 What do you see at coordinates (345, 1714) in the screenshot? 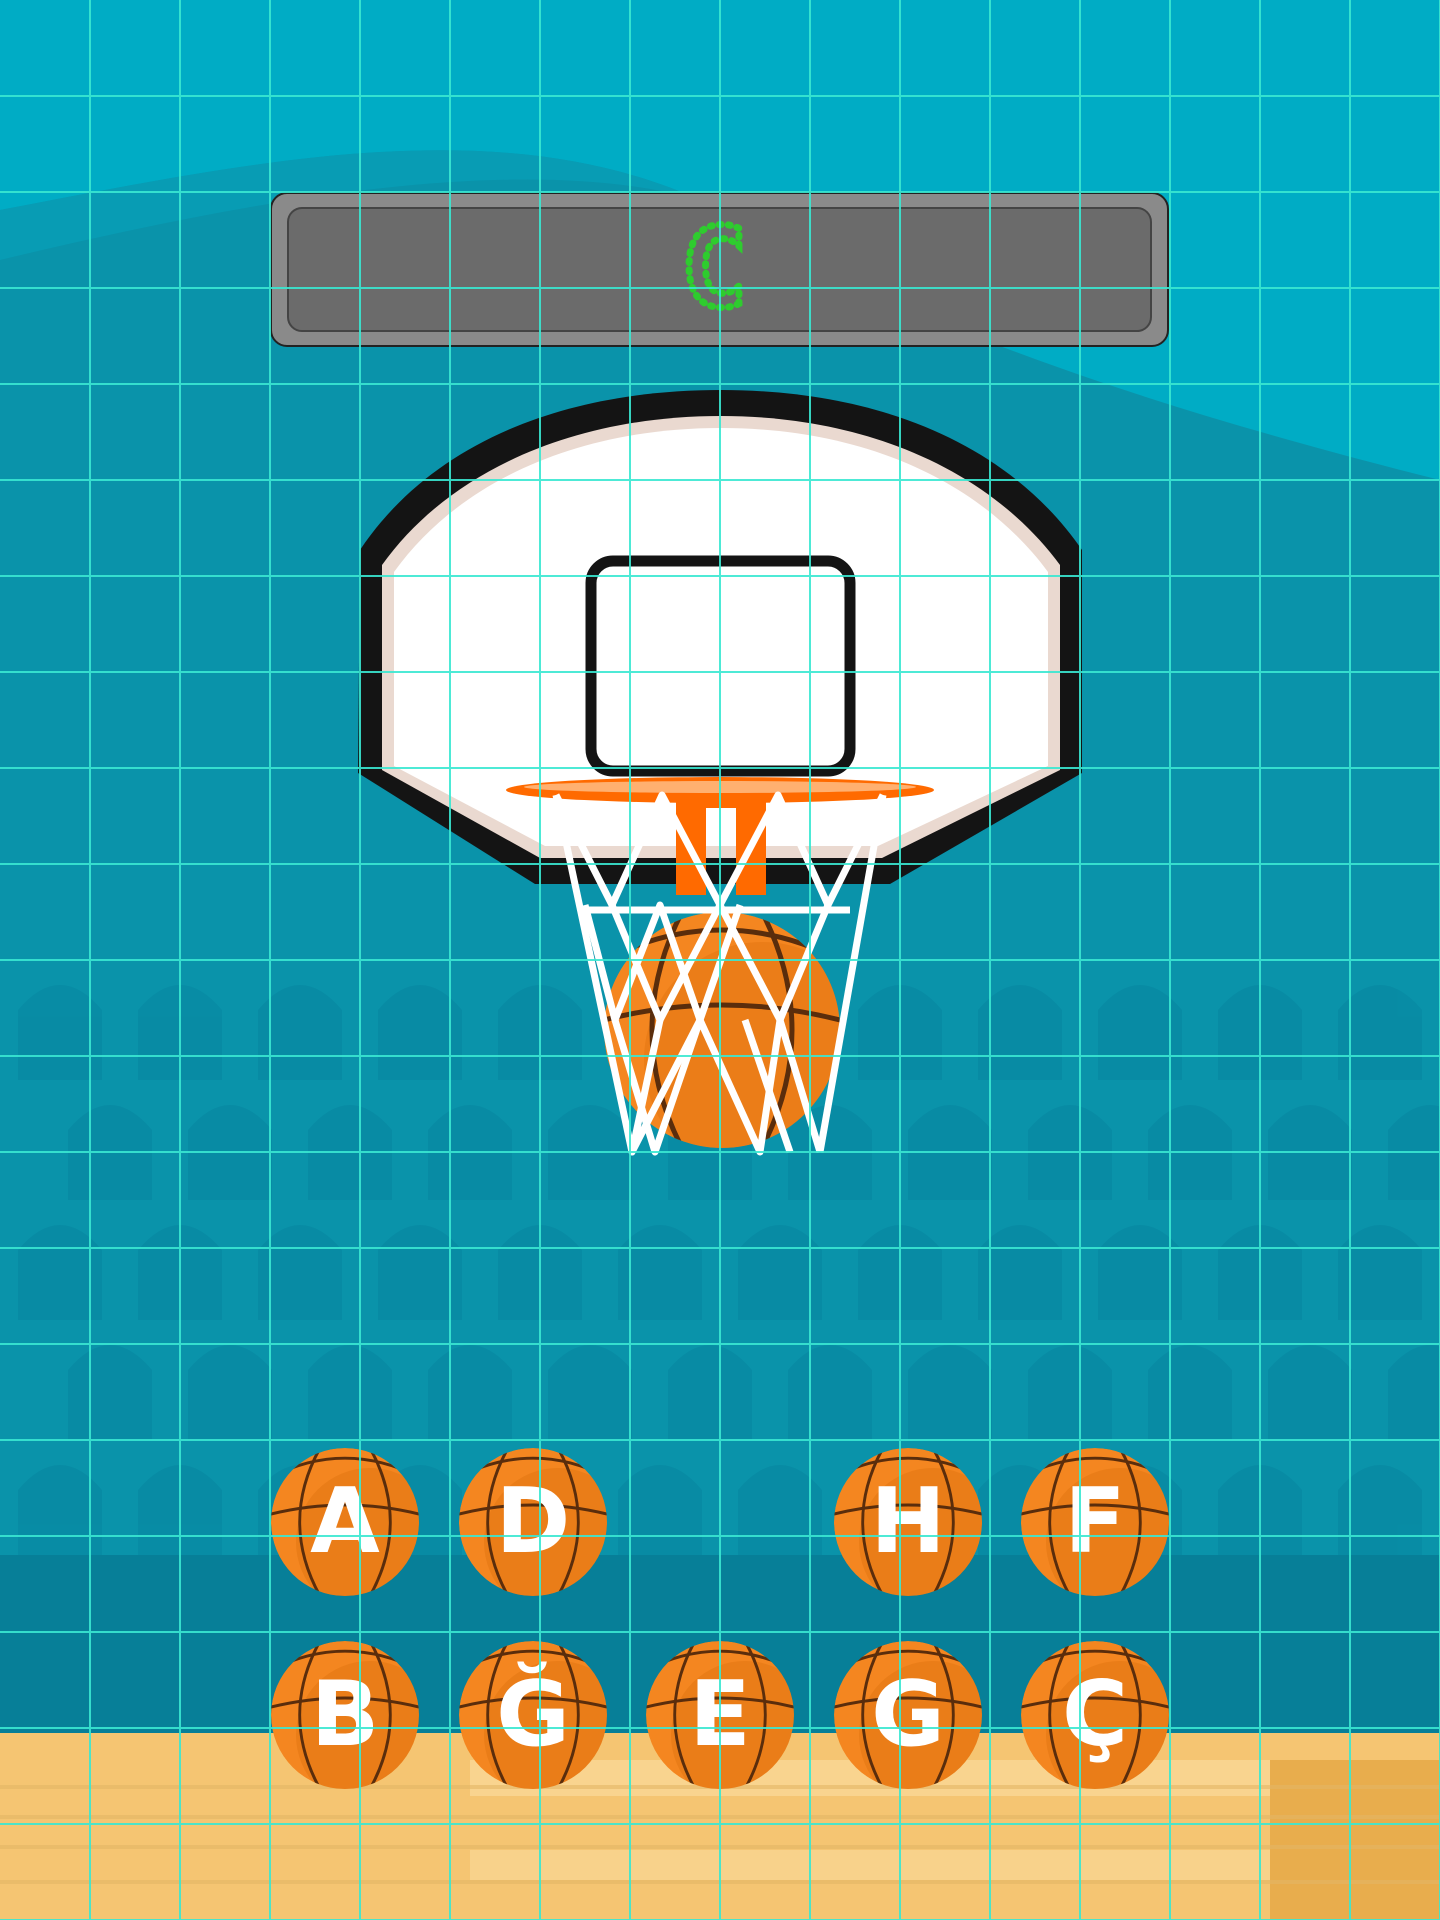
I see `ball-letter: B` at bounding box center [345, 1714].